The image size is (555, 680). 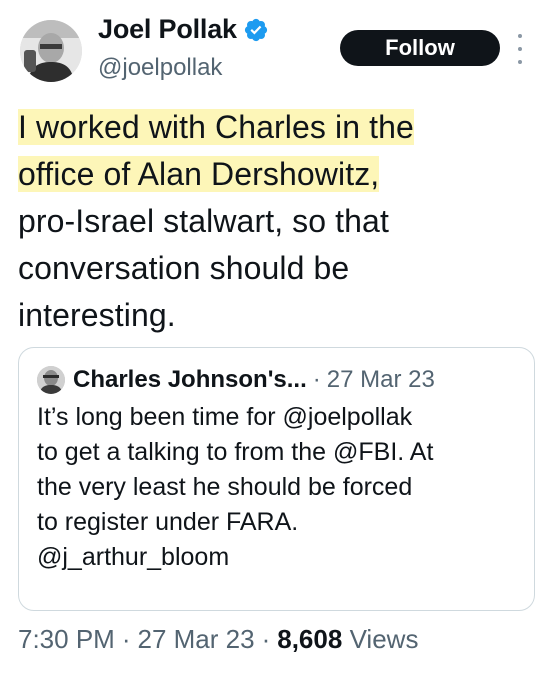 I want to click on author-name-row: Joel Pollak, so click(x=183, y=29).